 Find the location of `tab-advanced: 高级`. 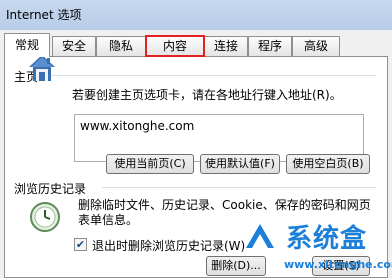

tab-advanced: 高级 is located at coordinates (316, 46).